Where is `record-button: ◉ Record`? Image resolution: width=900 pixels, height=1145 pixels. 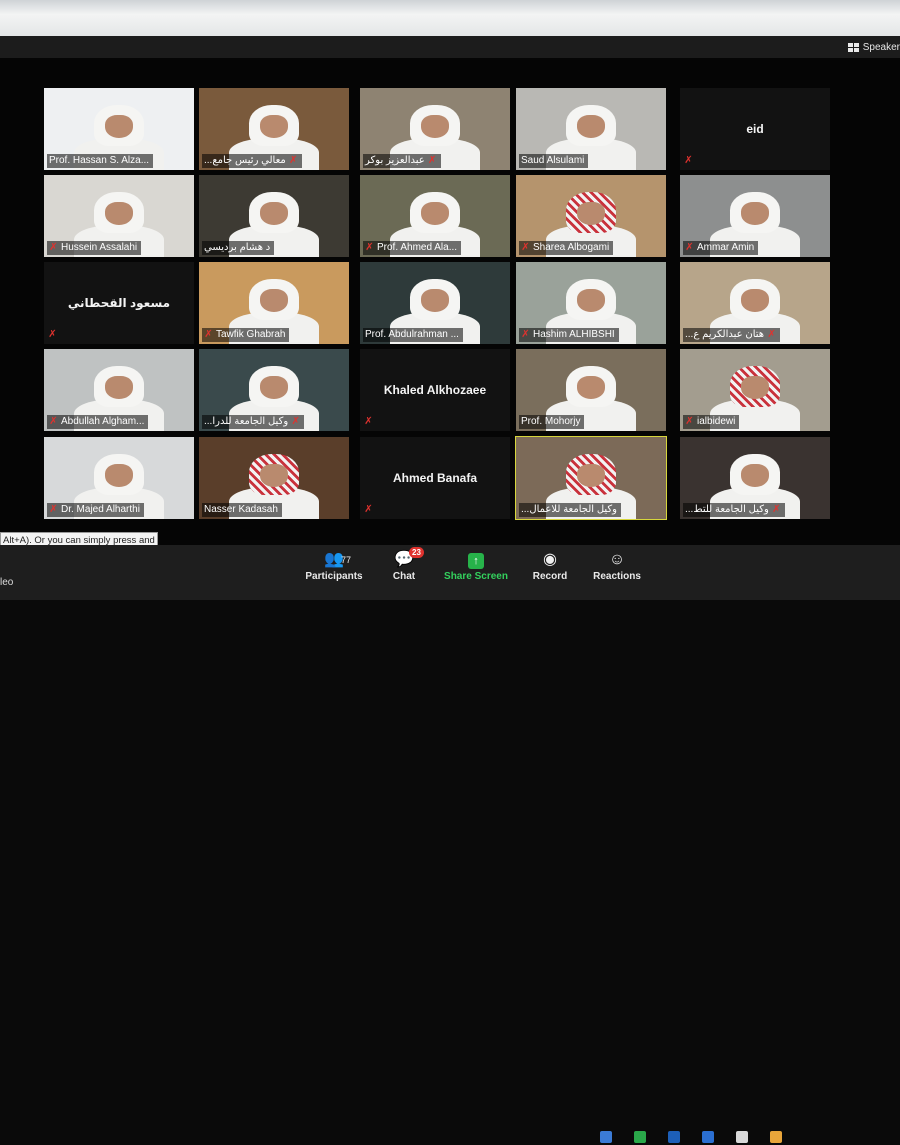
record-button: ◉ Record is located at coordinates (550, 565).